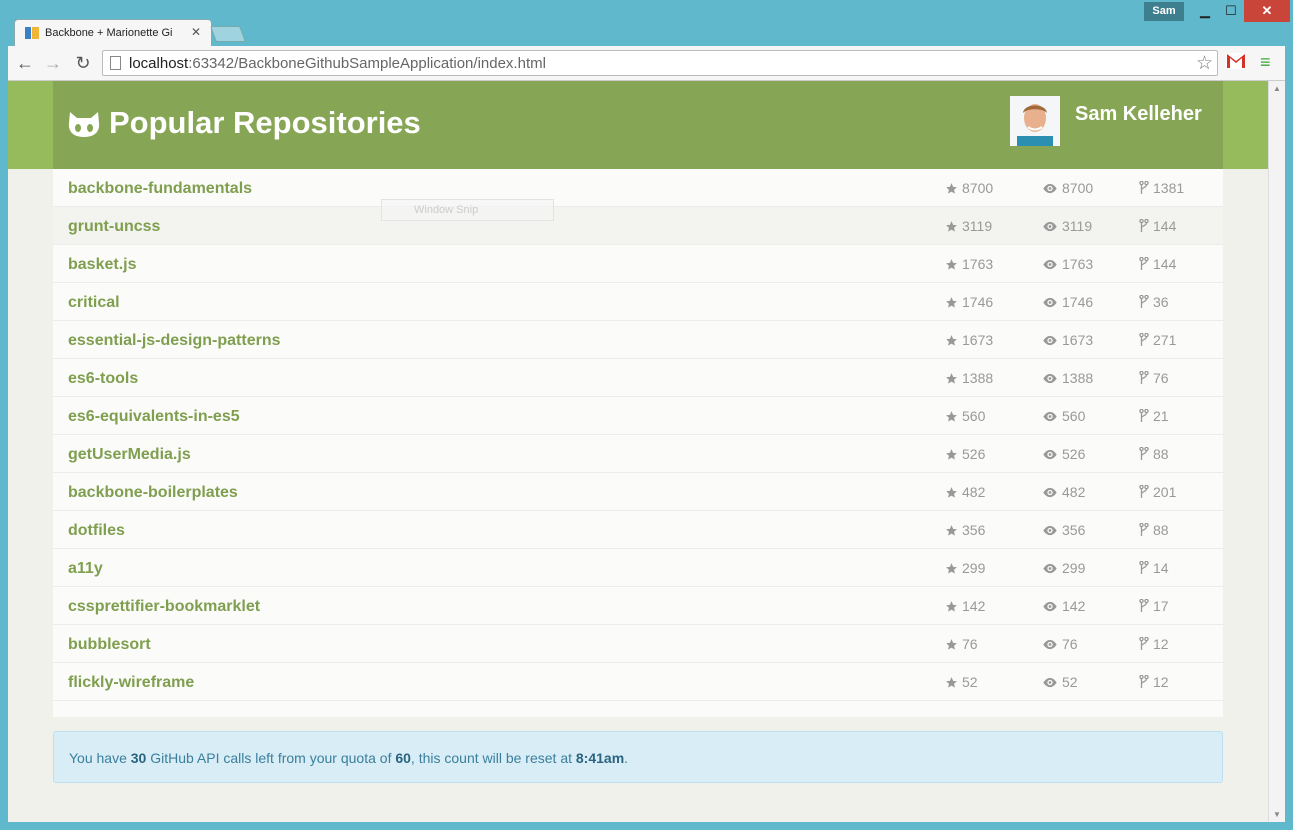  I want to click on repo-name-link: flickly-wireframe, so click(131, 683).